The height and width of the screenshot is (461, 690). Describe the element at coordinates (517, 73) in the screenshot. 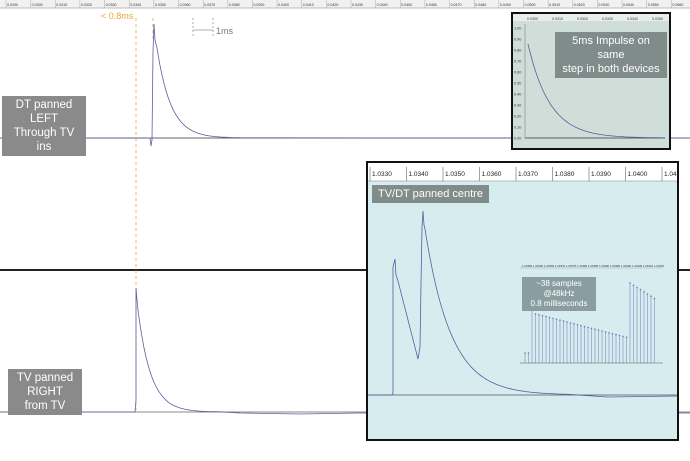

I see `inset-right-ytick-label: 0.60` at that location.